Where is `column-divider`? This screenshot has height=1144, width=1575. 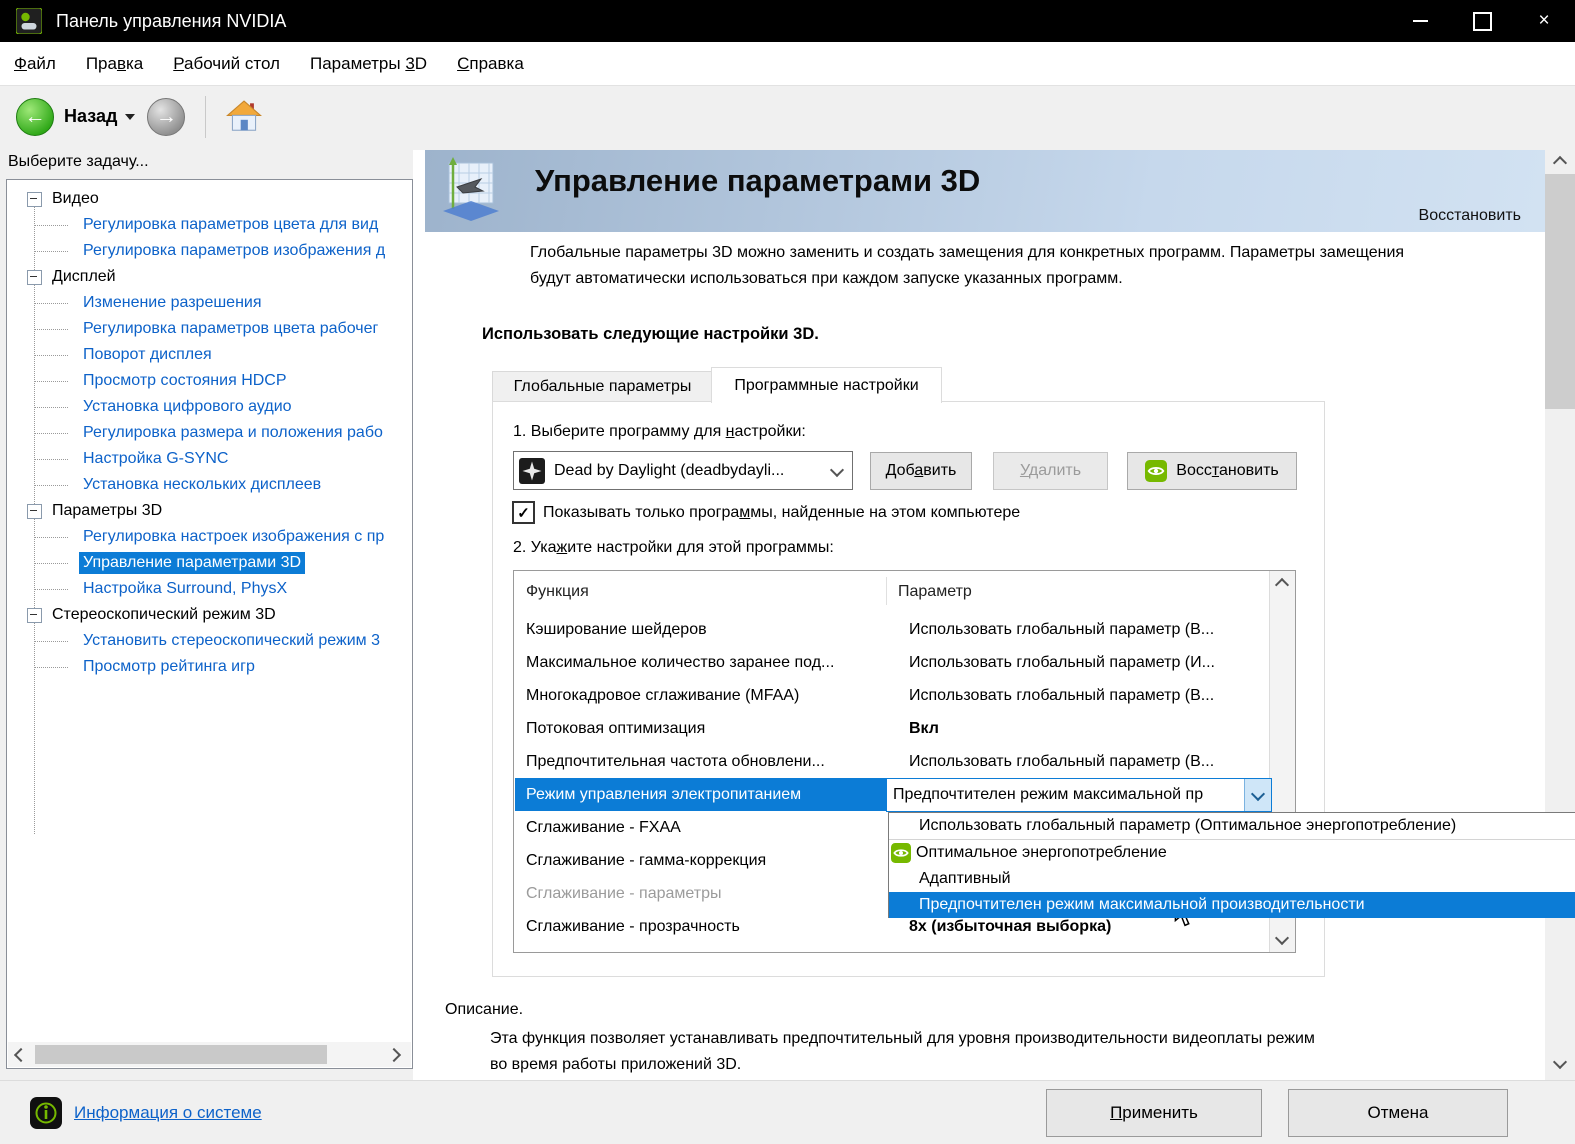
column-divider is located at coordinates (886, 591).